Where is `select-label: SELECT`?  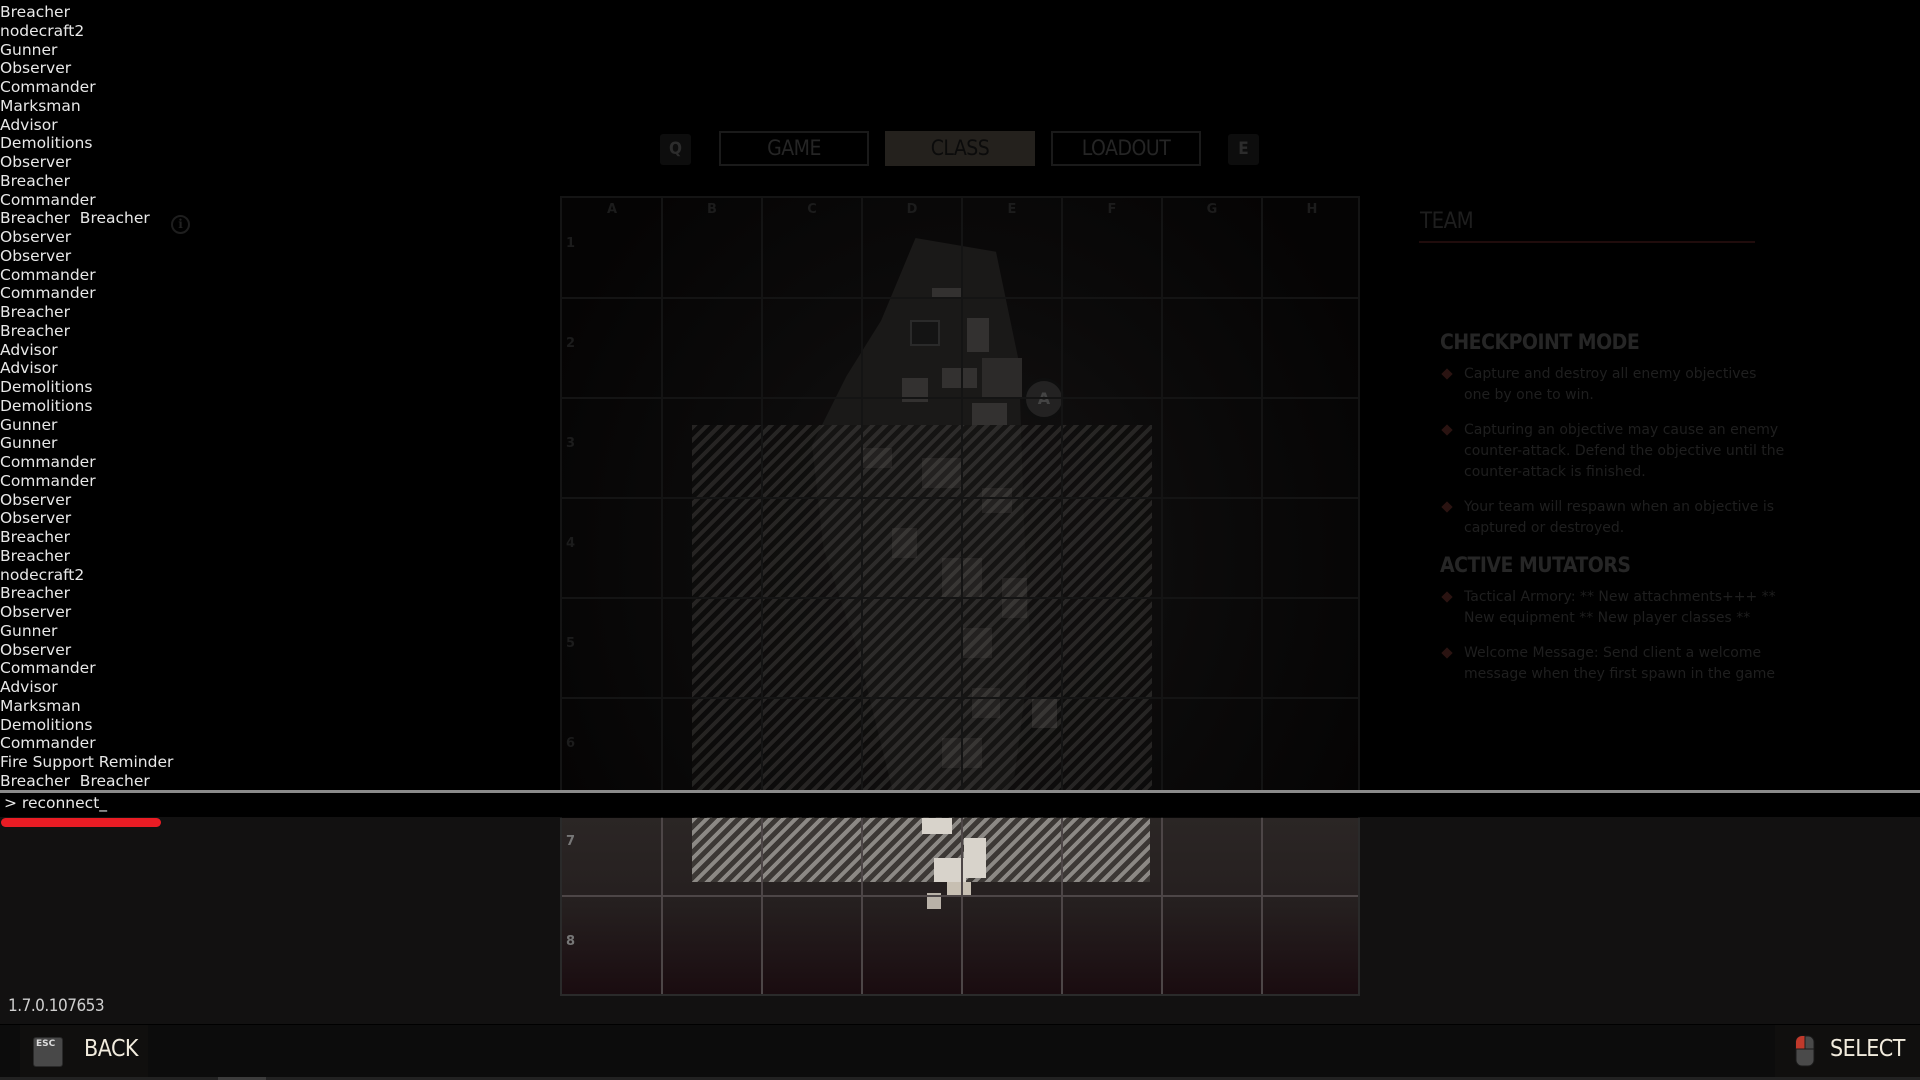
select-label: SELECT is located at coordinates (1867, 1049).